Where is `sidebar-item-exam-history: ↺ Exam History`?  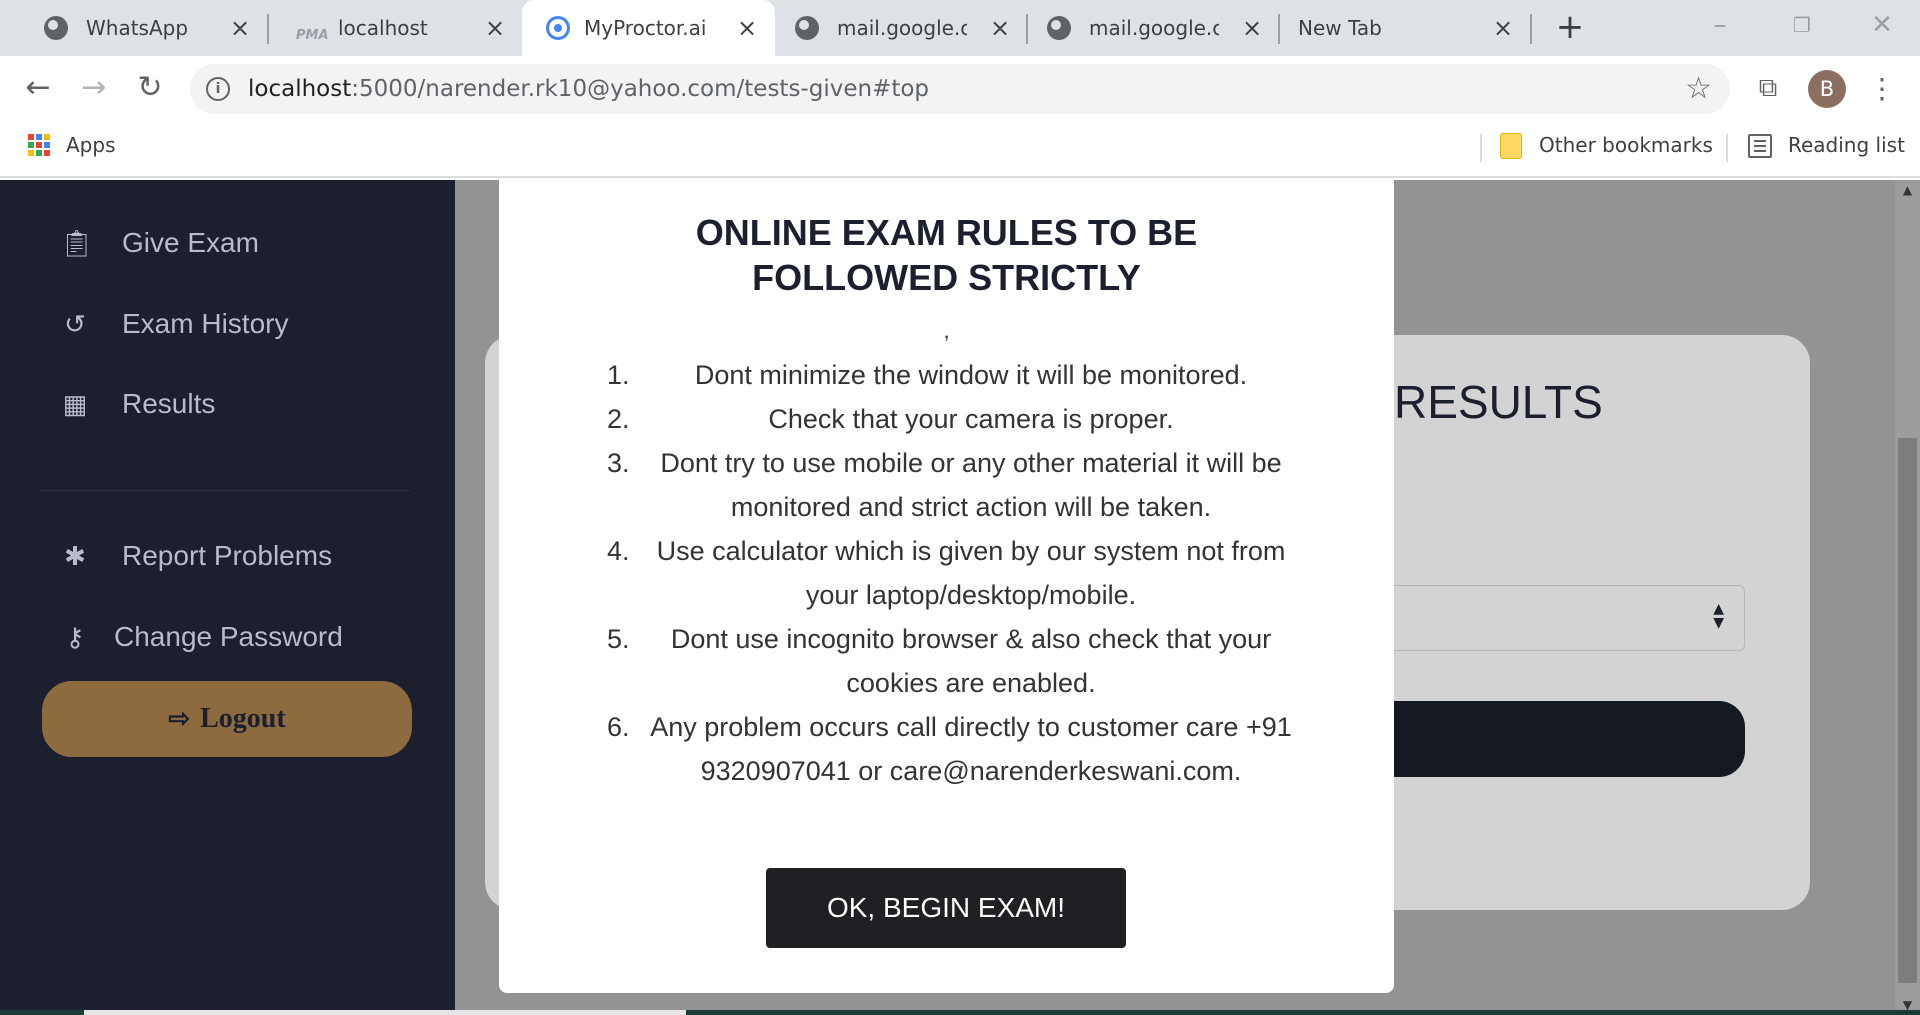 sidebar-item-exam-history: ↺ Exam History is located at coordinates (174, 324).